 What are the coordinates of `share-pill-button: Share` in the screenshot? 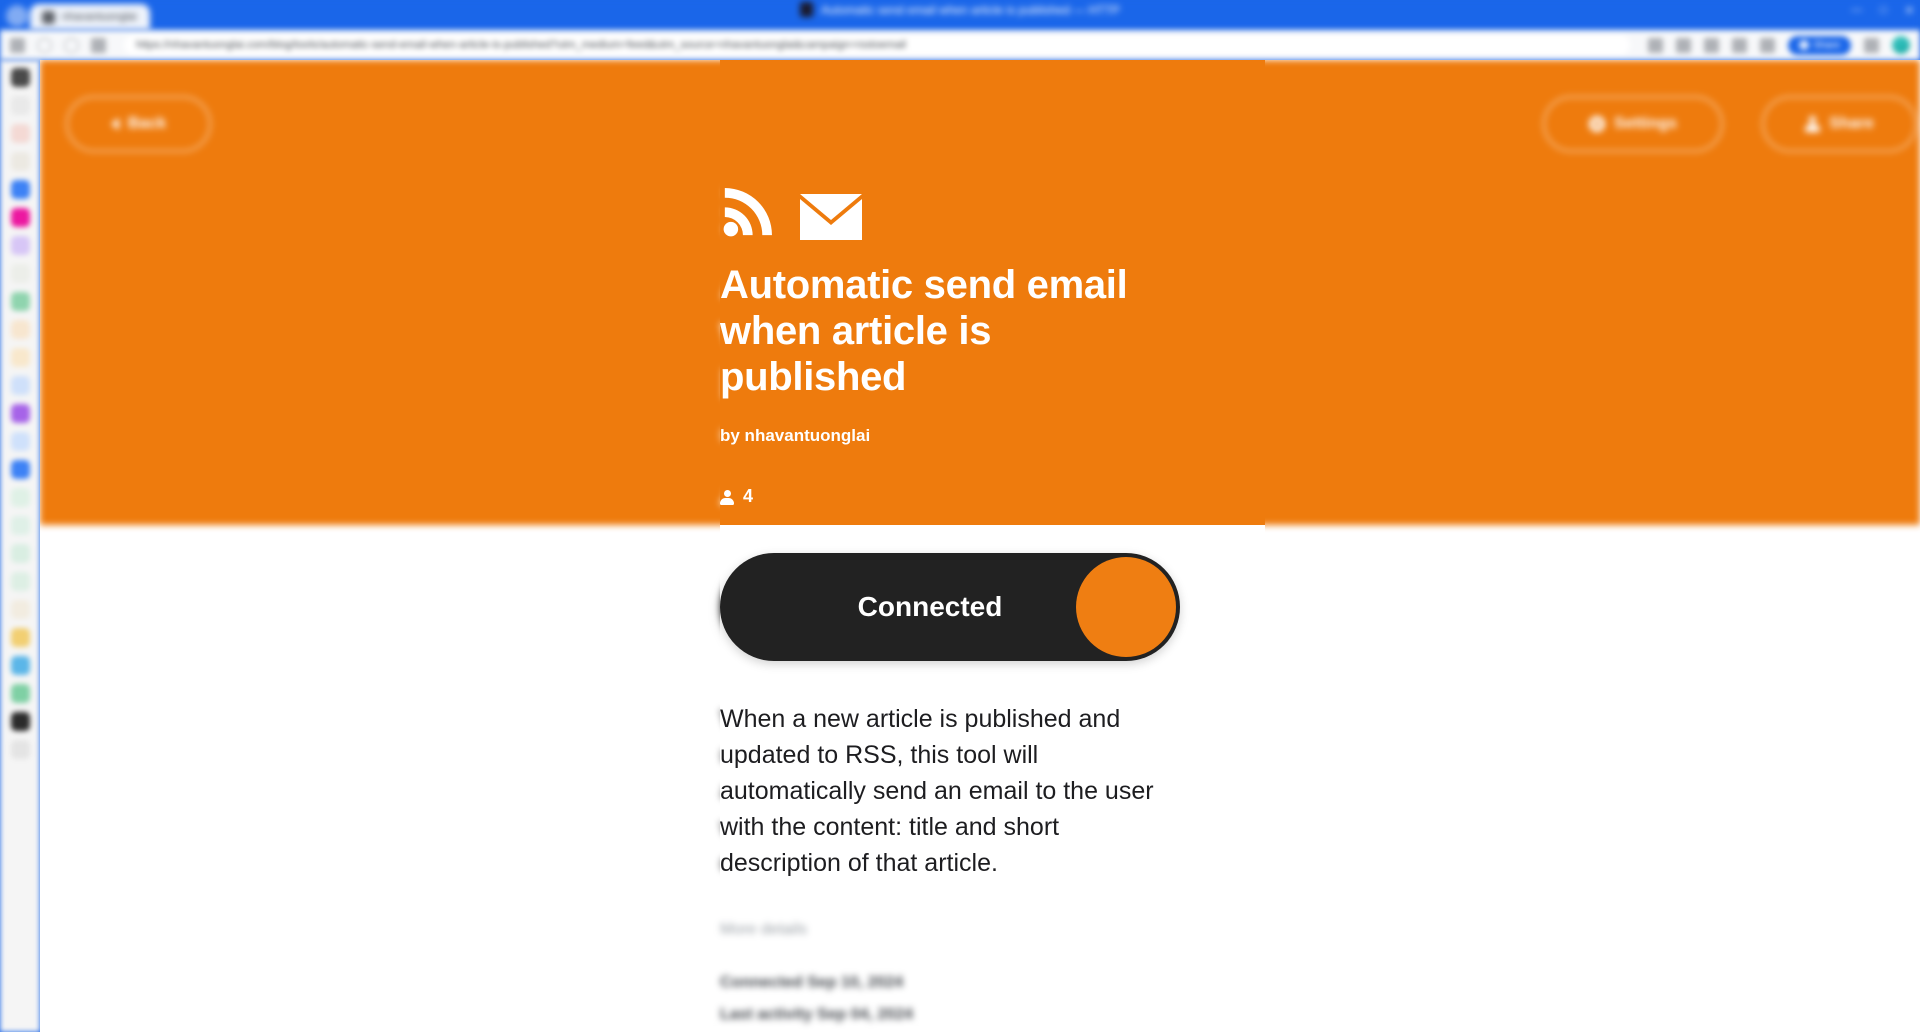 It's located at (1819, 45).